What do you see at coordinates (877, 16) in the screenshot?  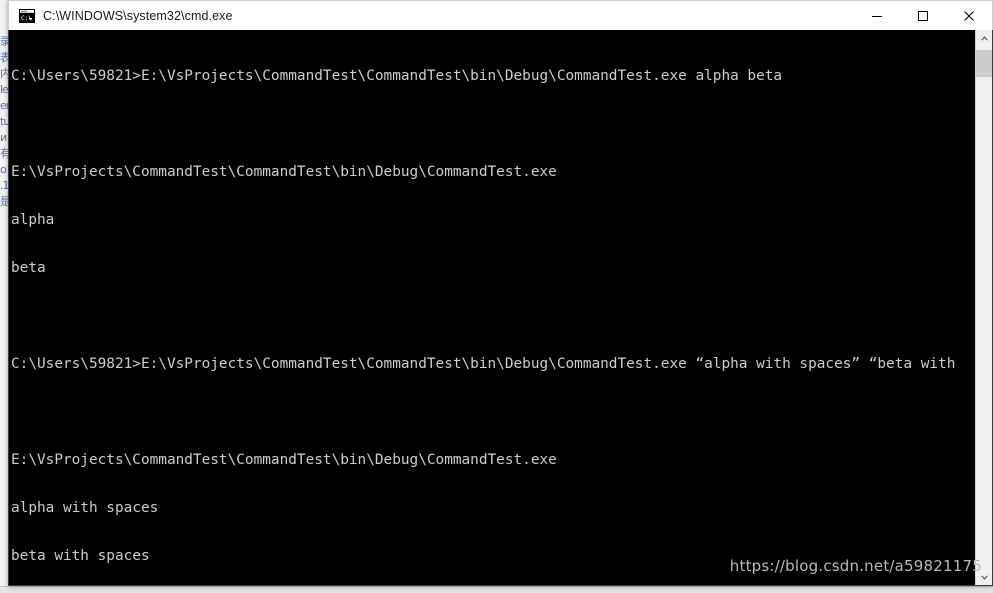 I see `minimize-button` at bounding box center [877, 16].